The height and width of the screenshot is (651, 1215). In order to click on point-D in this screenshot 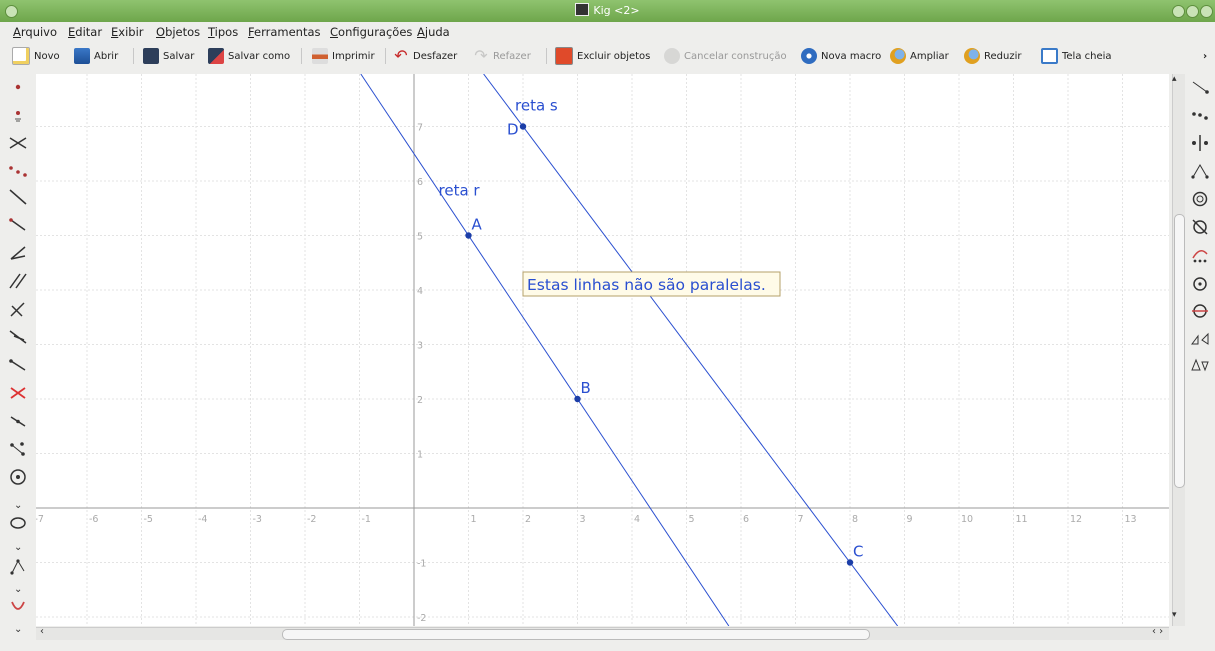, I will do `click(523, 126)`.